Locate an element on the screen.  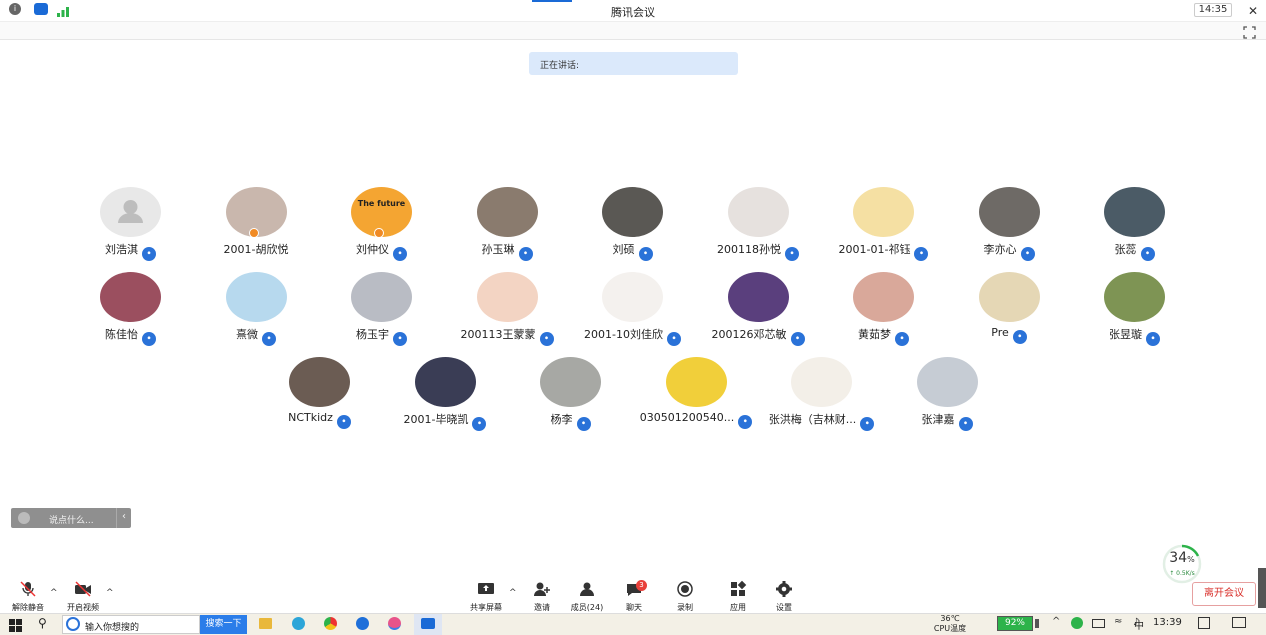
tencent-meeting-taskbar-button is located at coordinates (428, 624).